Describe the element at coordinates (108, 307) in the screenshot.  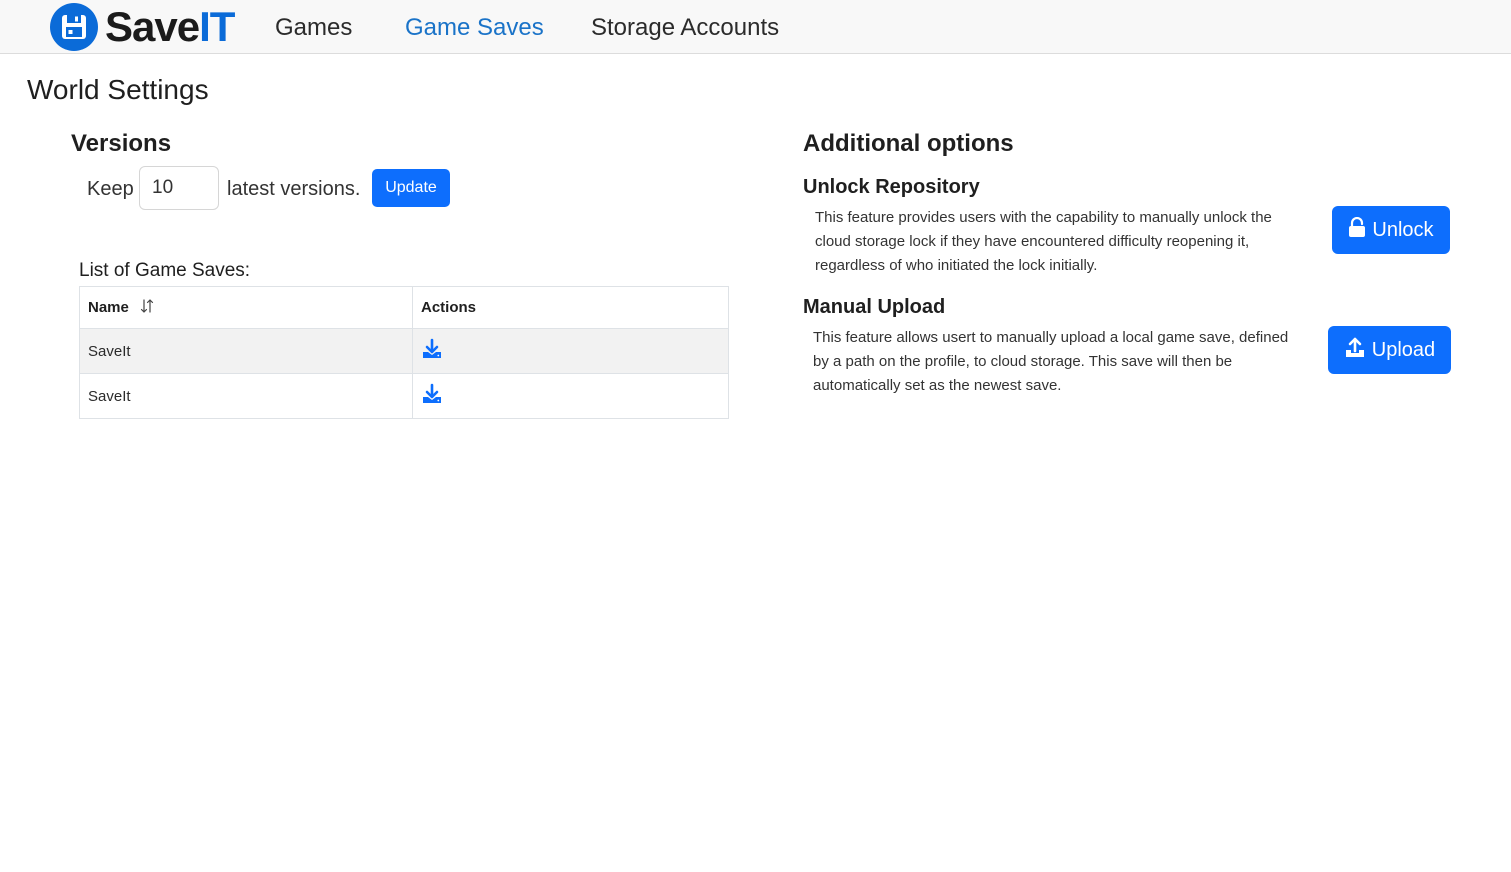
I see `name-column-label: Name` at that location.